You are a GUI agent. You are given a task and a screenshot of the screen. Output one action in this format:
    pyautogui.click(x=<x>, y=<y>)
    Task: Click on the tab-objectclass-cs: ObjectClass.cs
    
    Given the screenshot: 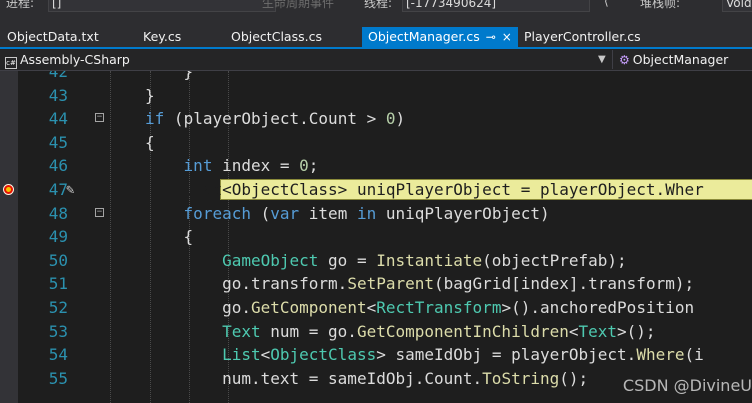 What is the action you would take?
    pyautogui.click(x=276, y=37)
    